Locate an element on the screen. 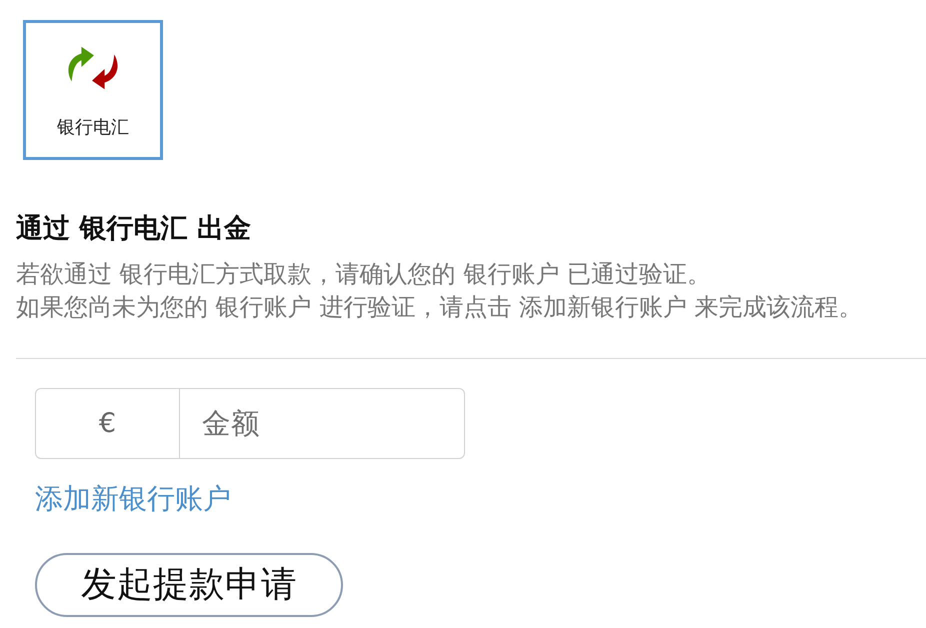 This screenshot has width=926, height=628. payment-method-tile: 银行电汇 is located at coordinates (93, 90).